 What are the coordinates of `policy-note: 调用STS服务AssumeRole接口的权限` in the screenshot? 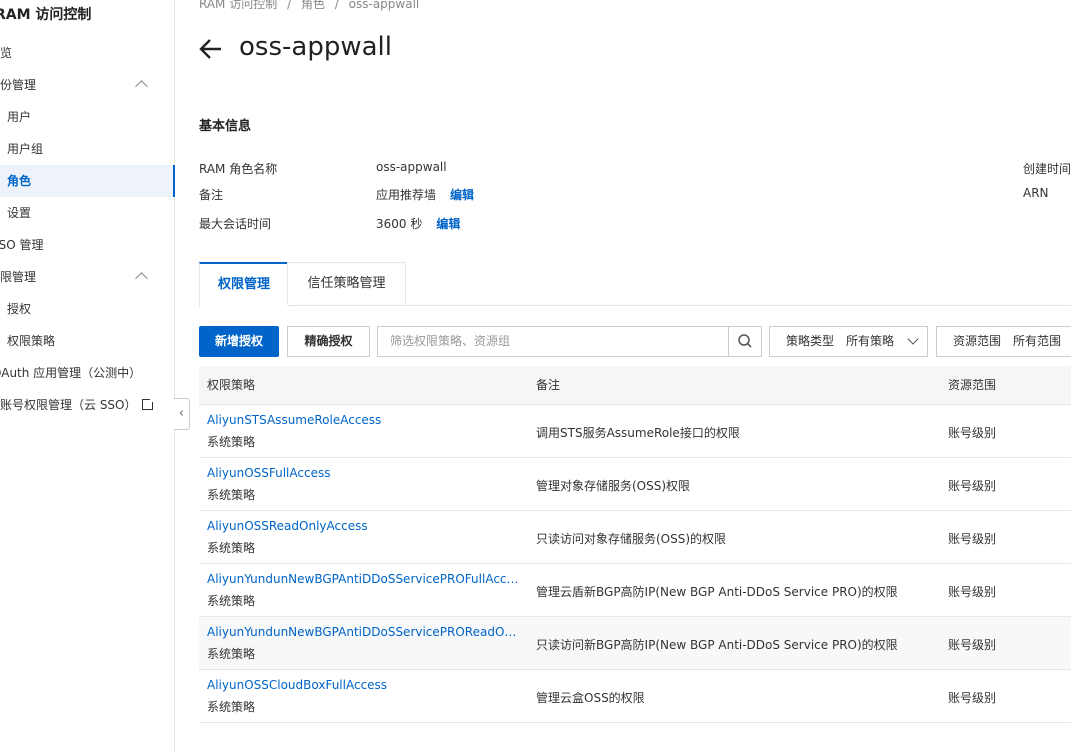 It's located at (638, 433).